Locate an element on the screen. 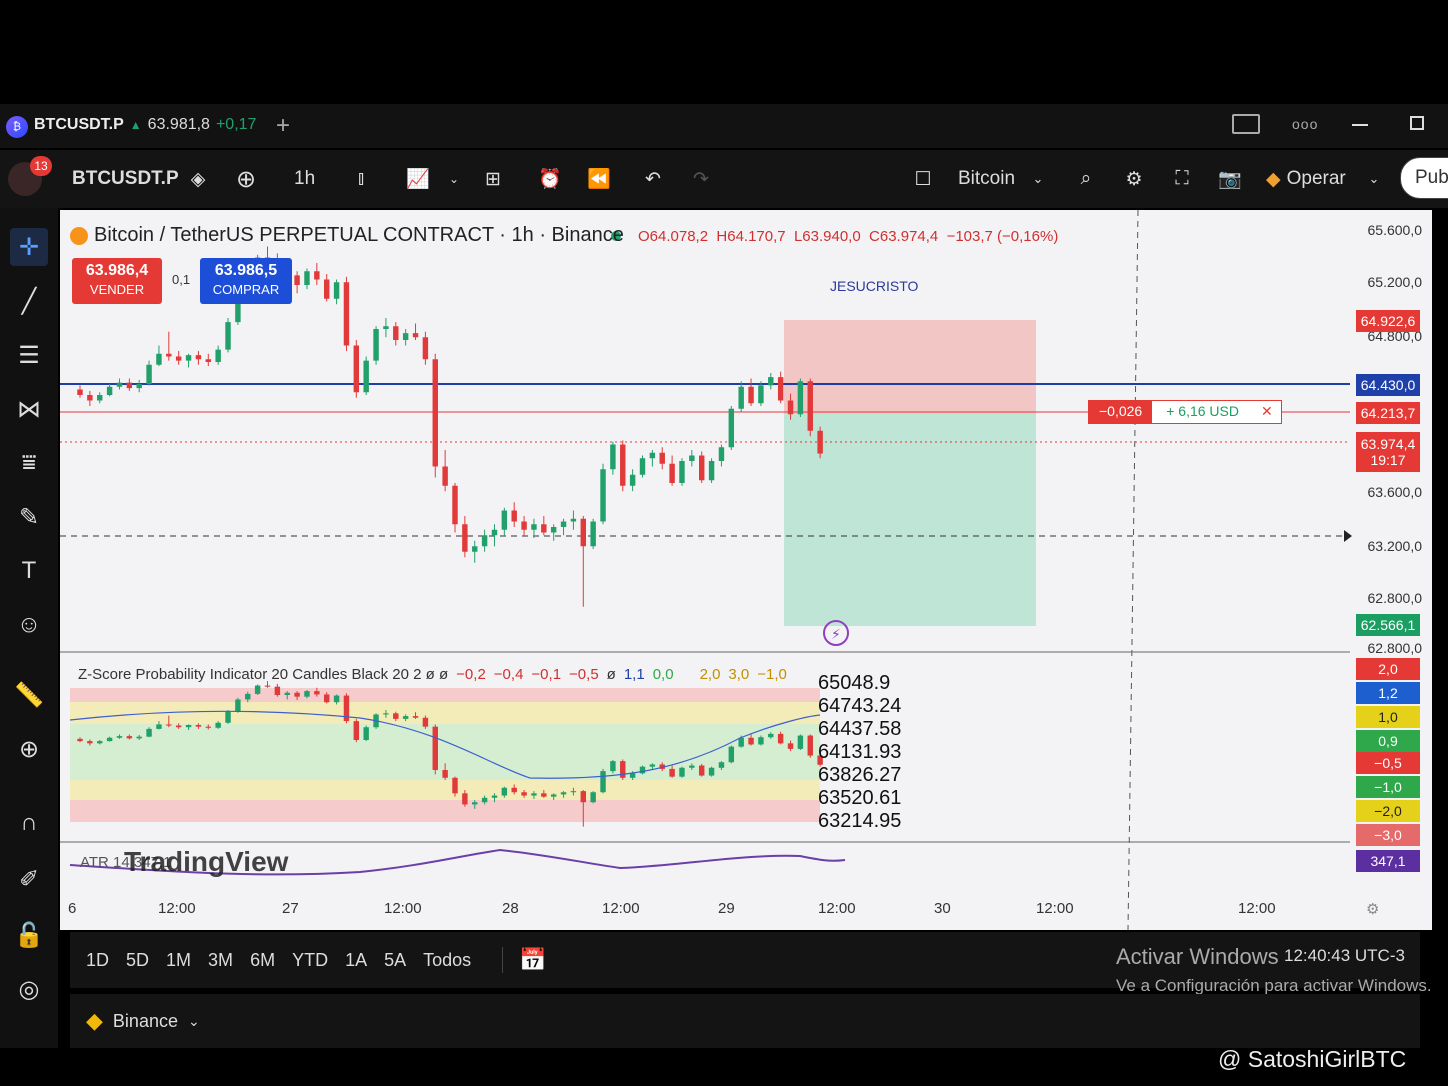  alert-icon: ⏰ is located at coordinates (550, 179).